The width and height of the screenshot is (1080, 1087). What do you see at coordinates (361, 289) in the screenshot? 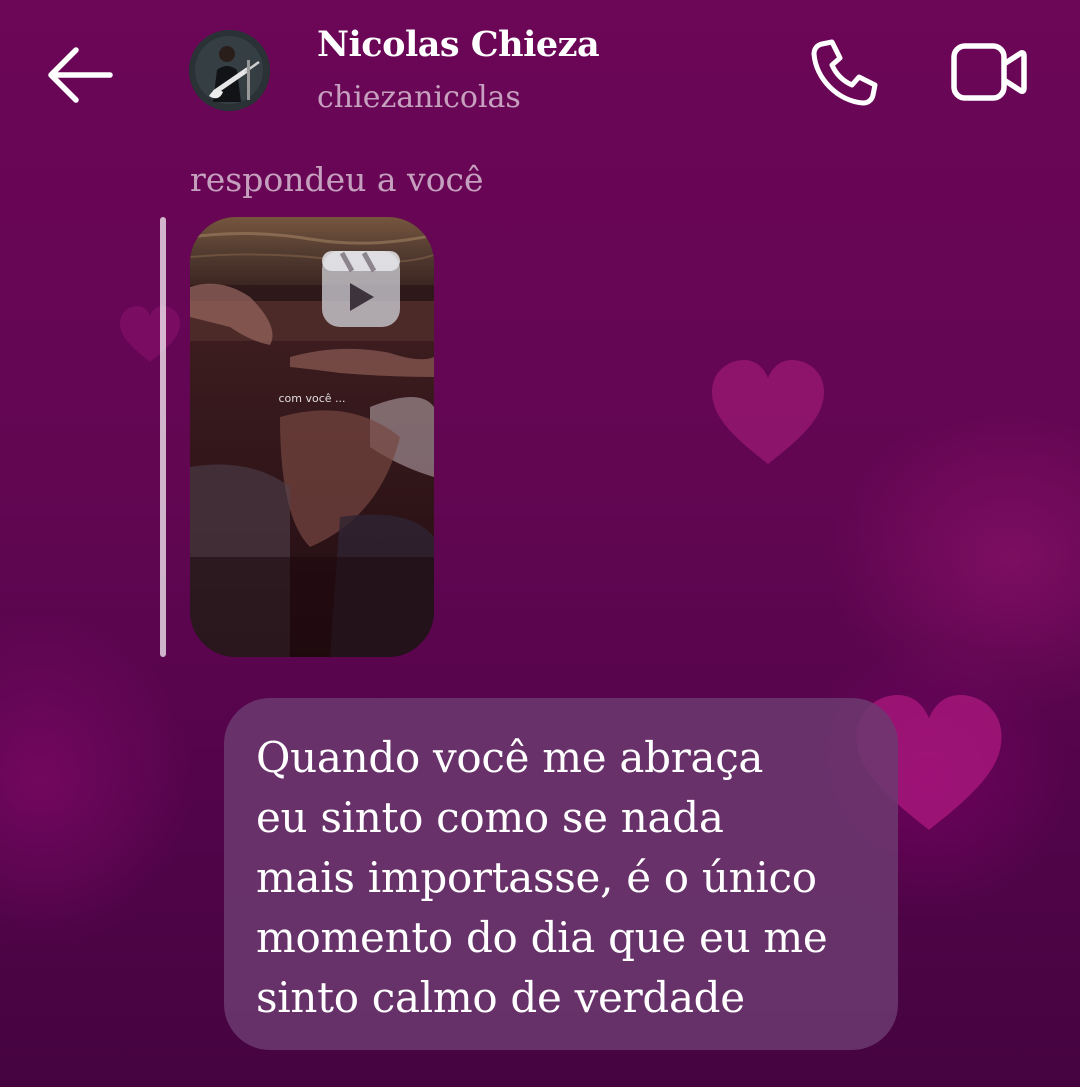
I see `reels-icon` at bounding box center [361, 289].